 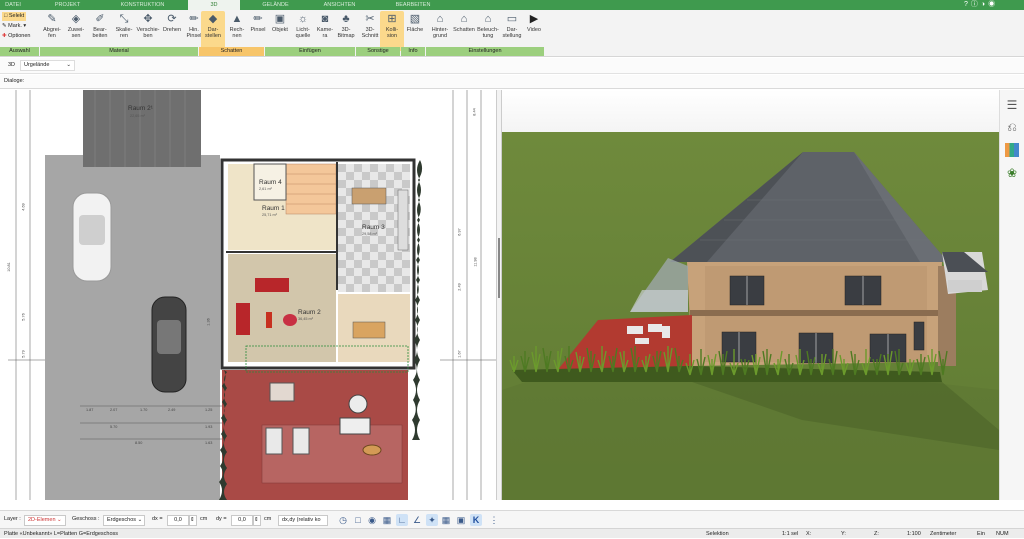 I want to click on collision-button: ⊞ Kolli- sion, so click(x=392, y=31).